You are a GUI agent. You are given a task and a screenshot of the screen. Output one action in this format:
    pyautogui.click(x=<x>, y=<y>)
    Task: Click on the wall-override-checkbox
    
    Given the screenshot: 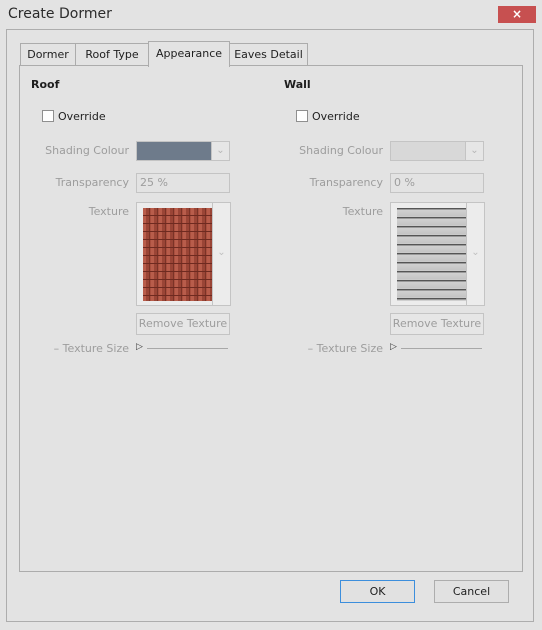 What is the action you would take?
    pyautogui.click(x=302, y=116)
    